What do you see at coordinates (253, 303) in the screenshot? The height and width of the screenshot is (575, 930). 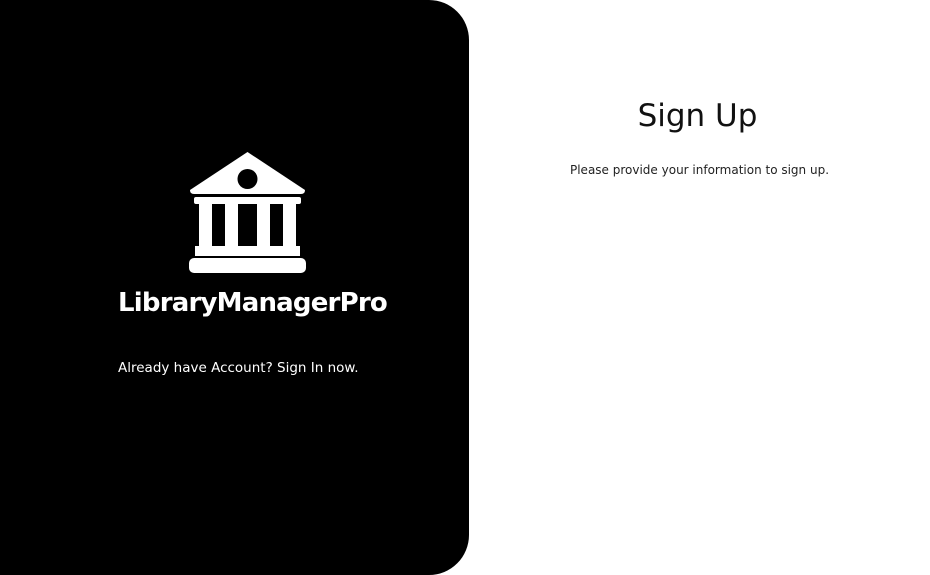 I see `brand-name: LibraryManagerPro` at bounding box center [253, 303].